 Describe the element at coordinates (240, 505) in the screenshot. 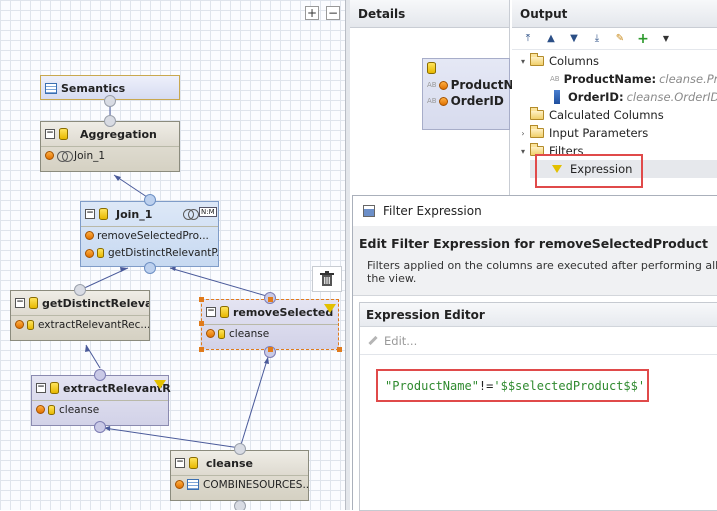

I see `cleanse-port-bottom` at that location.